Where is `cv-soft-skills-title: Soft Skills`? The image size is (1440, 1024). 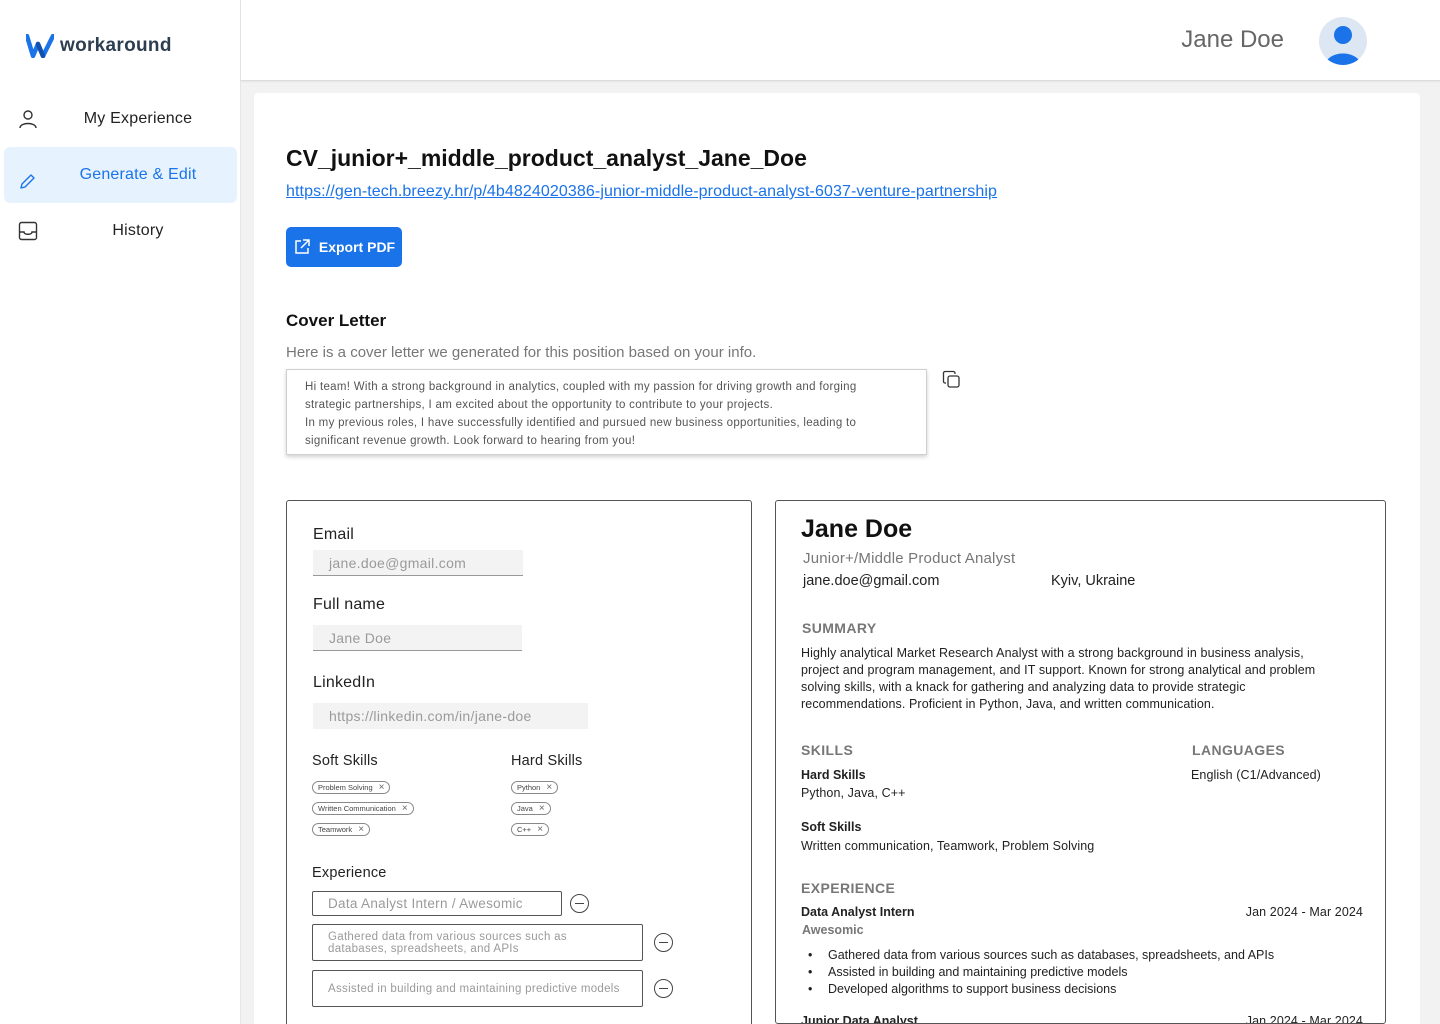
cv-soft-skills-title: Soft Skills is located at coordinates (831, 827).